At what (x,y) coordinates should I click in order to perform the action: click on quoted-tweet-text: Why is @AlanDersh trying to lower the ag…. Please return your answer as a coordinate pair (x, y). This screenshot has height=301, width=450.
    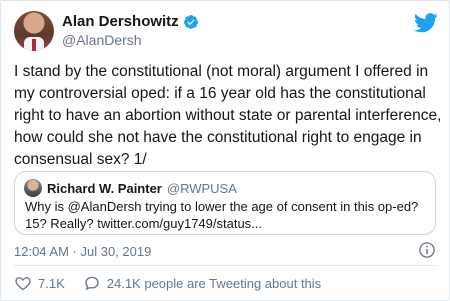
    Looking at the image, I should click on (222, 215).